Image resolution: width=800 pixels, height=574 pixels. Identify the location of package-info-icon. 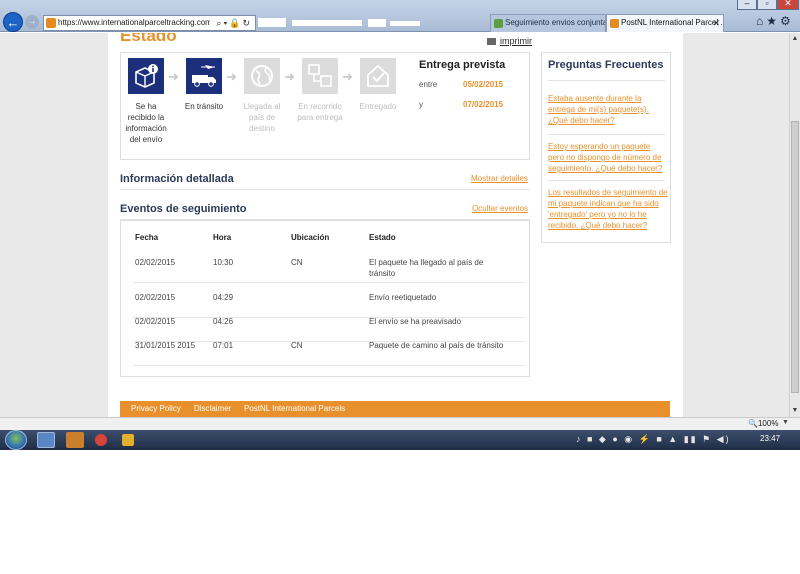
(146, 76).